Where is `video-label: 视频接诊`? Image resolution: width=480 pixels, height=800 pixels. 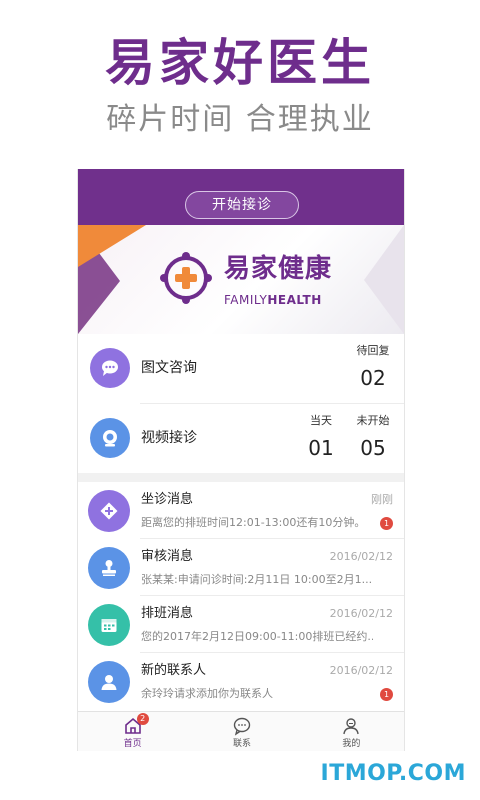
video-label: 视频接诊 is located at coordinates (169, 438).